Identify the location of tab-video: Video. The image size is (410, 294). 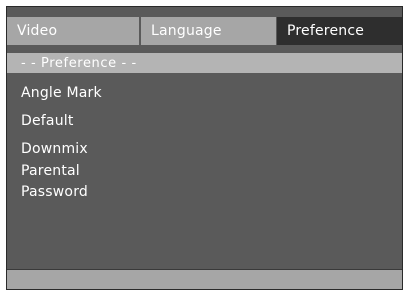
(74, 31).